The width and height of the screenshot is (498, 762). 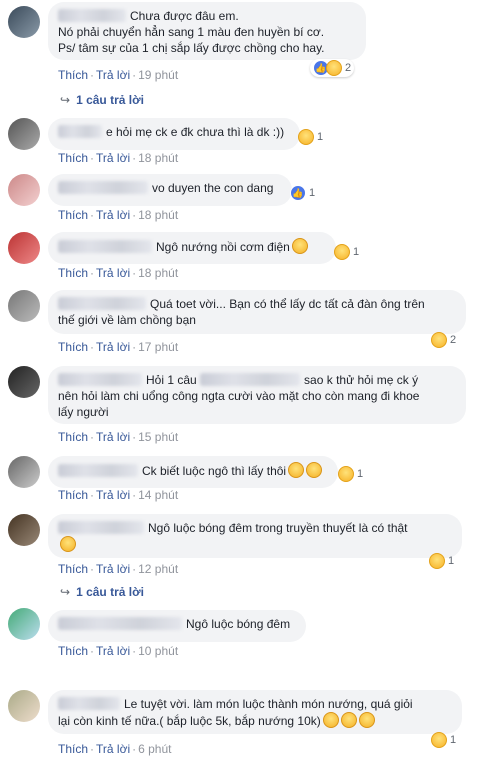 I want to click on comment-text: lấy người, so click(x=83, y=412).